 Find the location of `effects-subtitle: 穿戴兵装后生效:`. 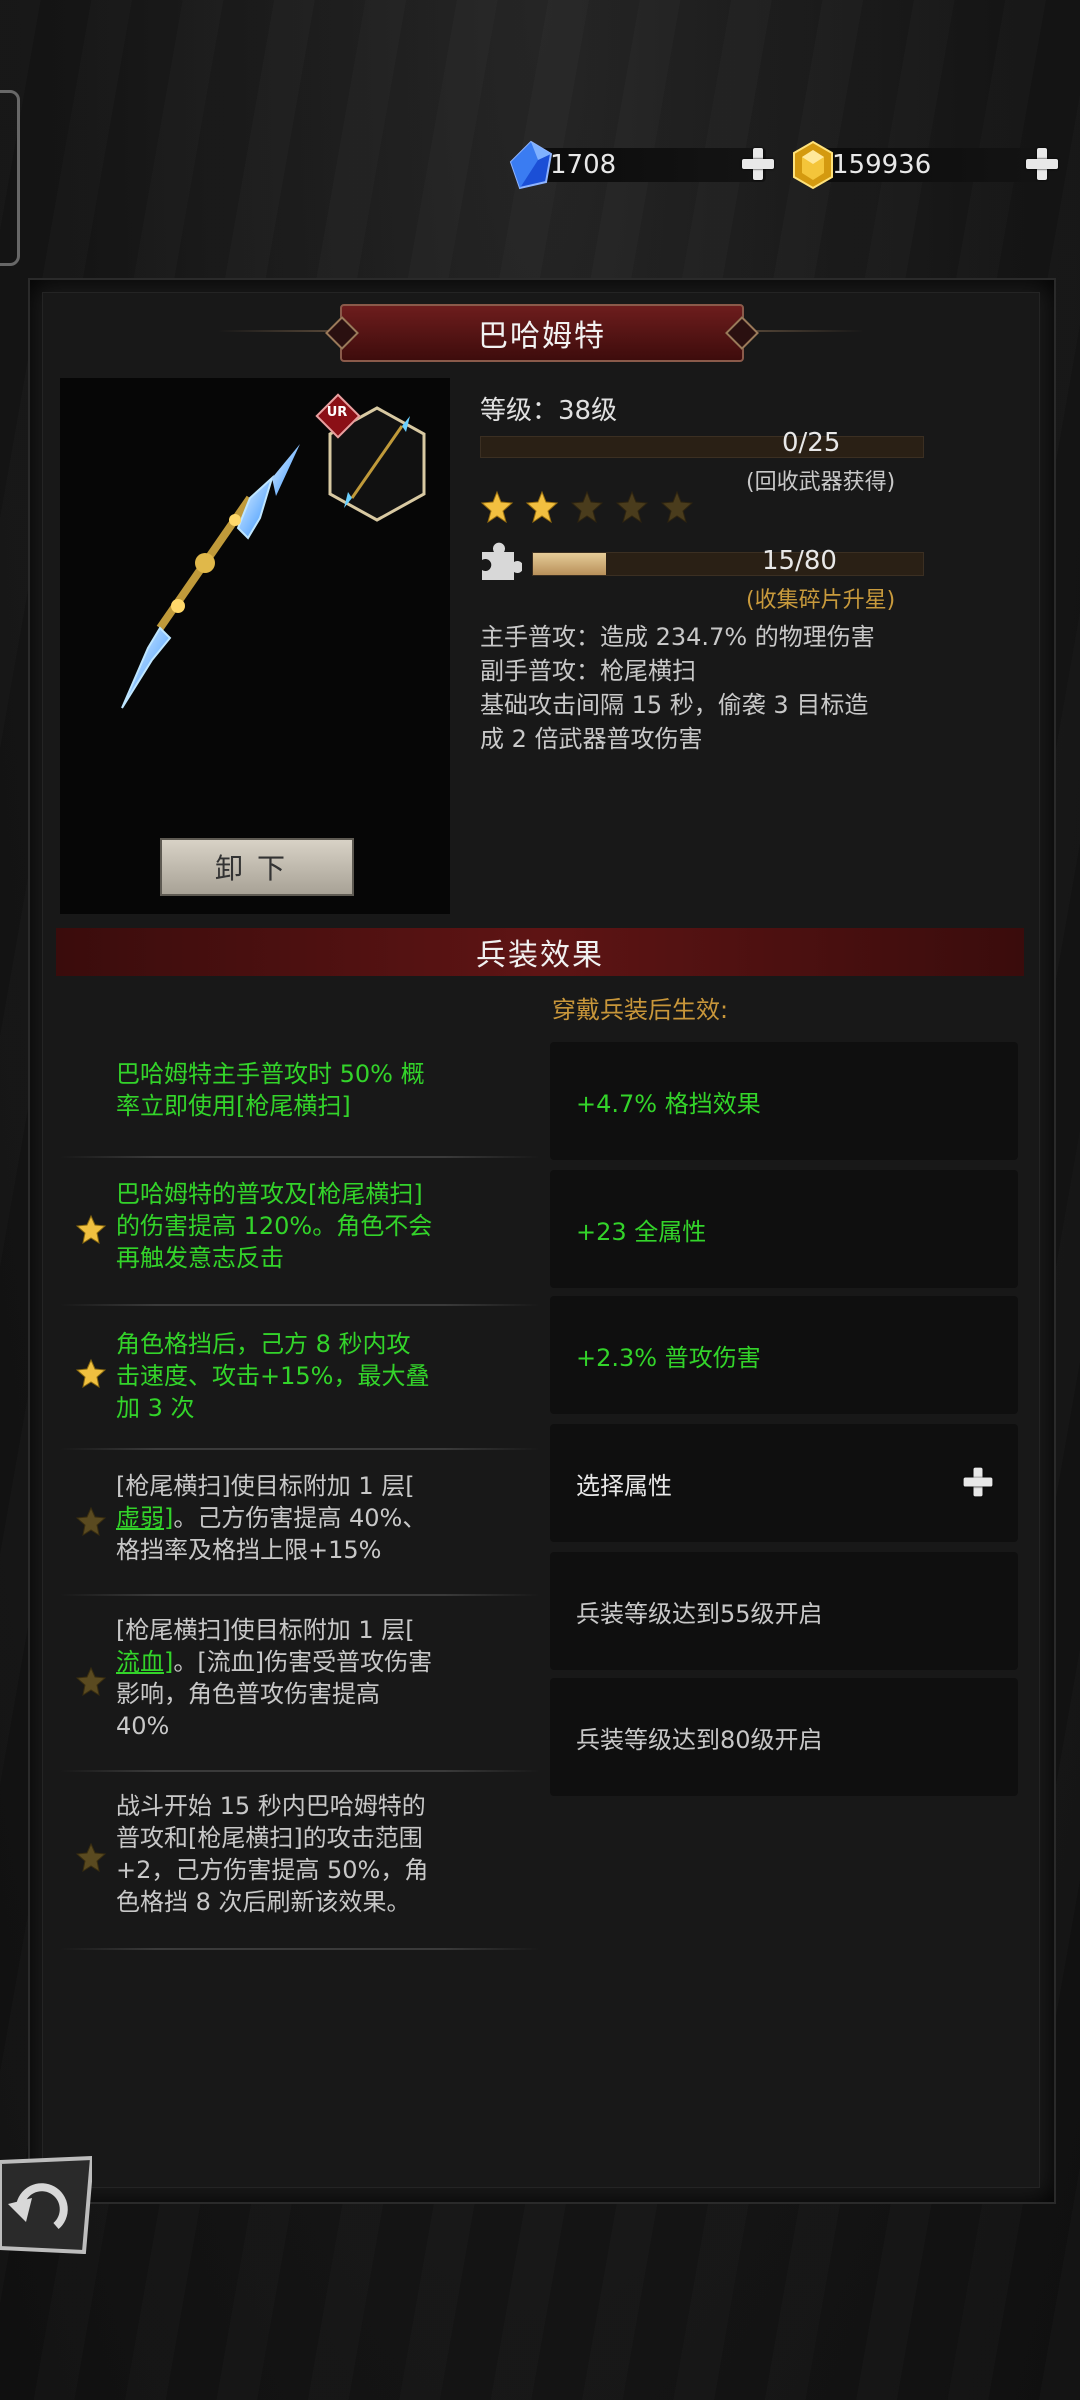

effects-subtitle: 穿戴兵装后生效: is located at coordinates (640, 1010).